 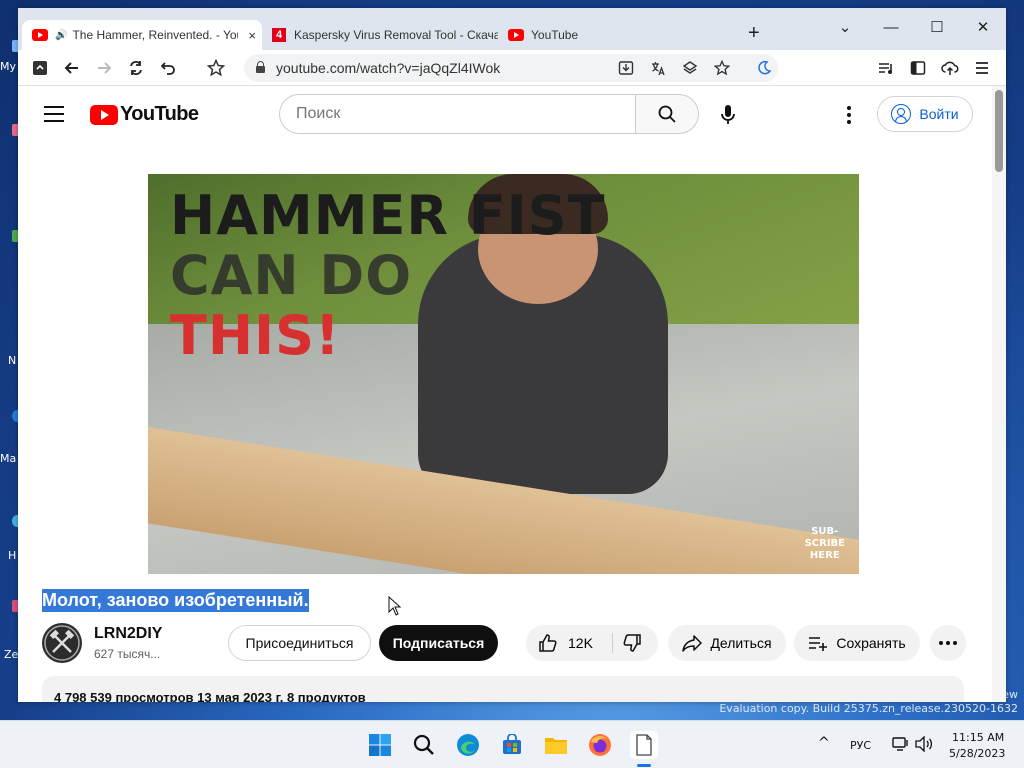 I want to click on sign-in-button: Войти, so click(x=925, y=114).